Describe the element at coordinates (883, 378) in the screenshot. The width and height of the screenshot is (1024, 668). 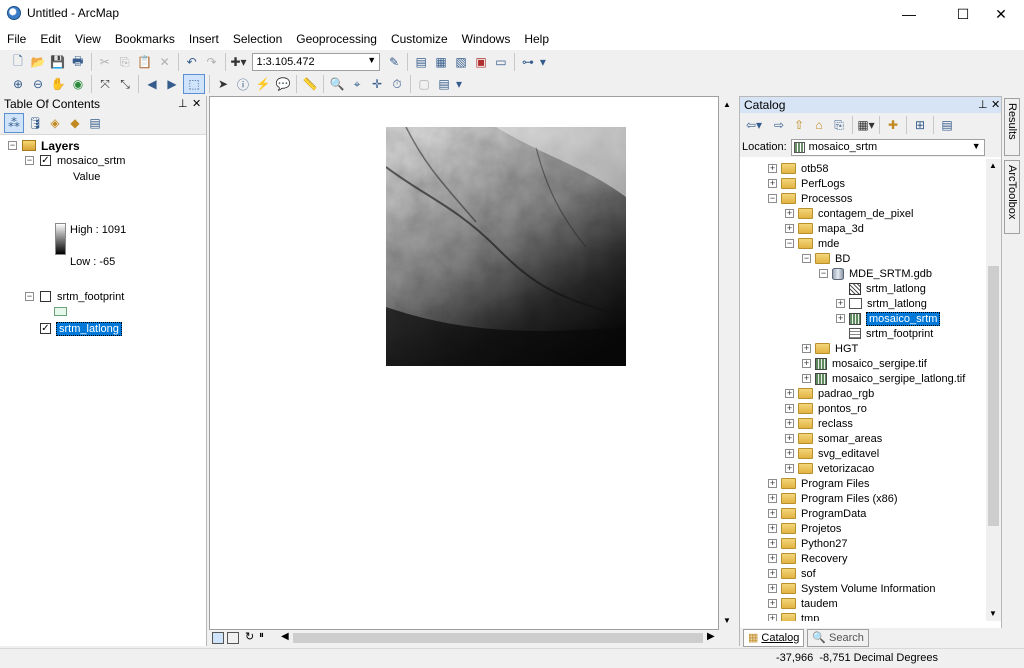
I see `catalog-item: + mosaico_sergipe_latlong.tif` at that location.